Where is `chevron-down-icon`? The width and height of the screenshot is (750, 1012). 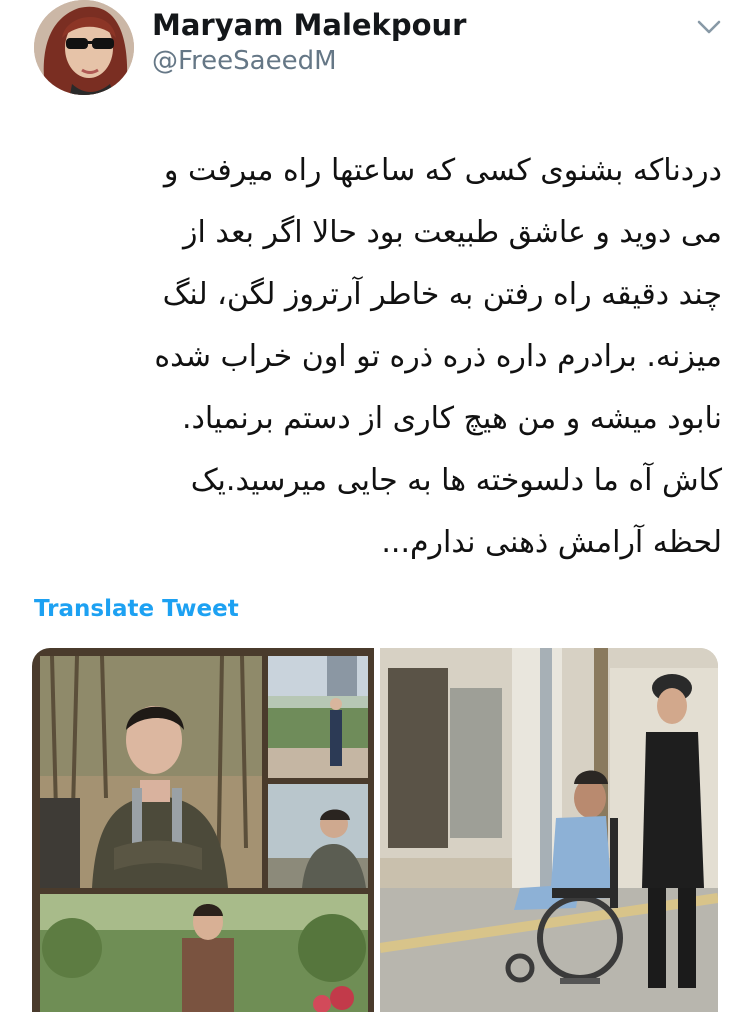
chevron-down-icon is located at coordinates (709, 27).